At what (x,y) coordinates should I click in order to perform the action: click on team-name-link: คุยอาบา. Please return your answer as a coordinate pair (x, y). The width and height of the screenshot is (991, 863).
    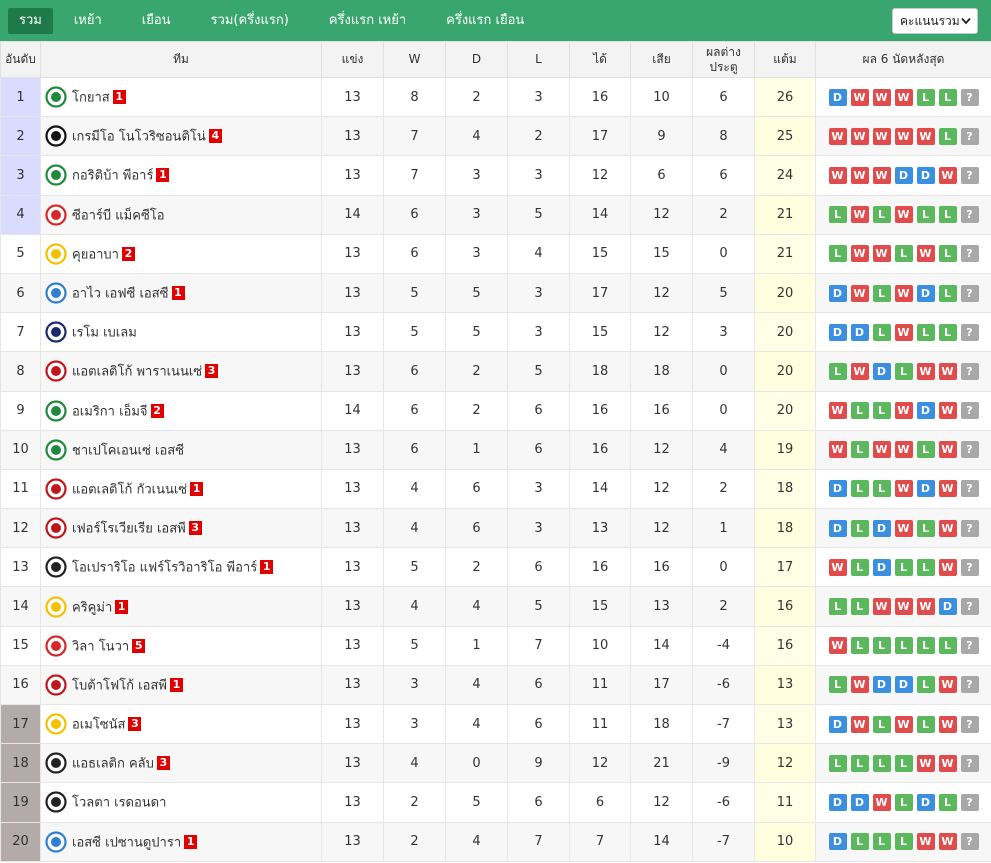
    Looking at the image, I should click on (95, 254).